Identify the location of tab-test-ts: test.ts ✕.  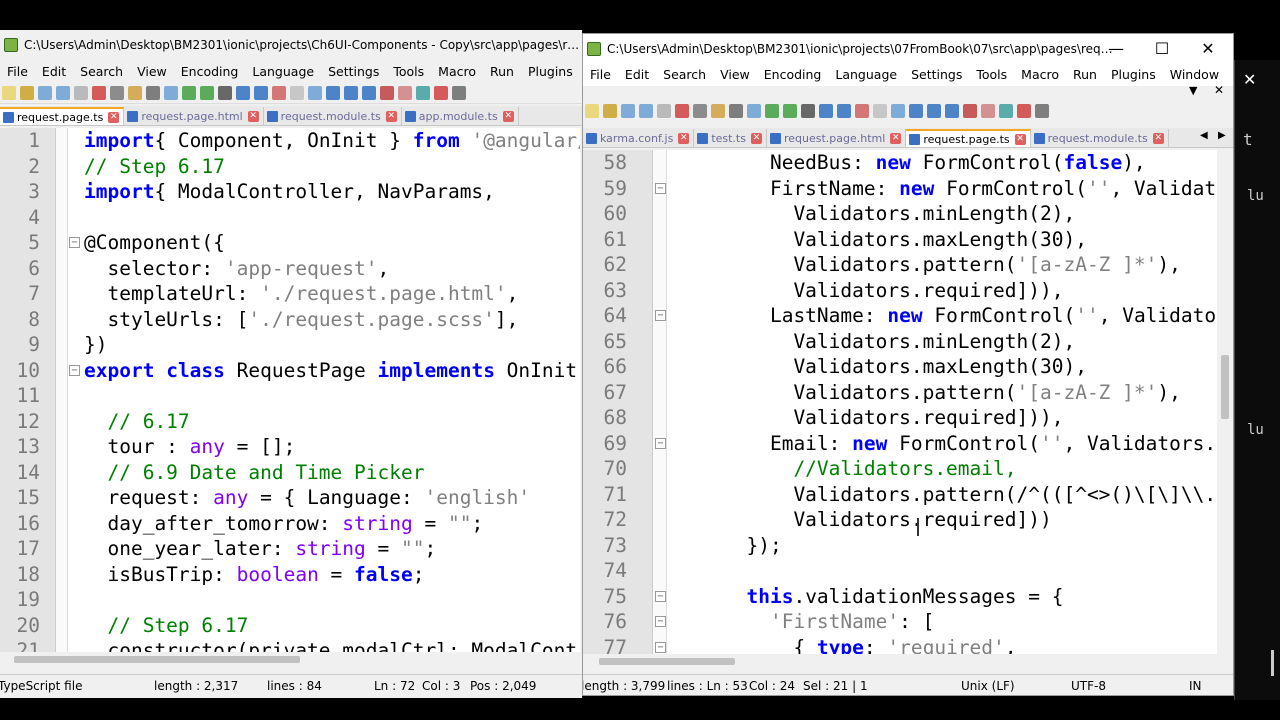
(730, 138).